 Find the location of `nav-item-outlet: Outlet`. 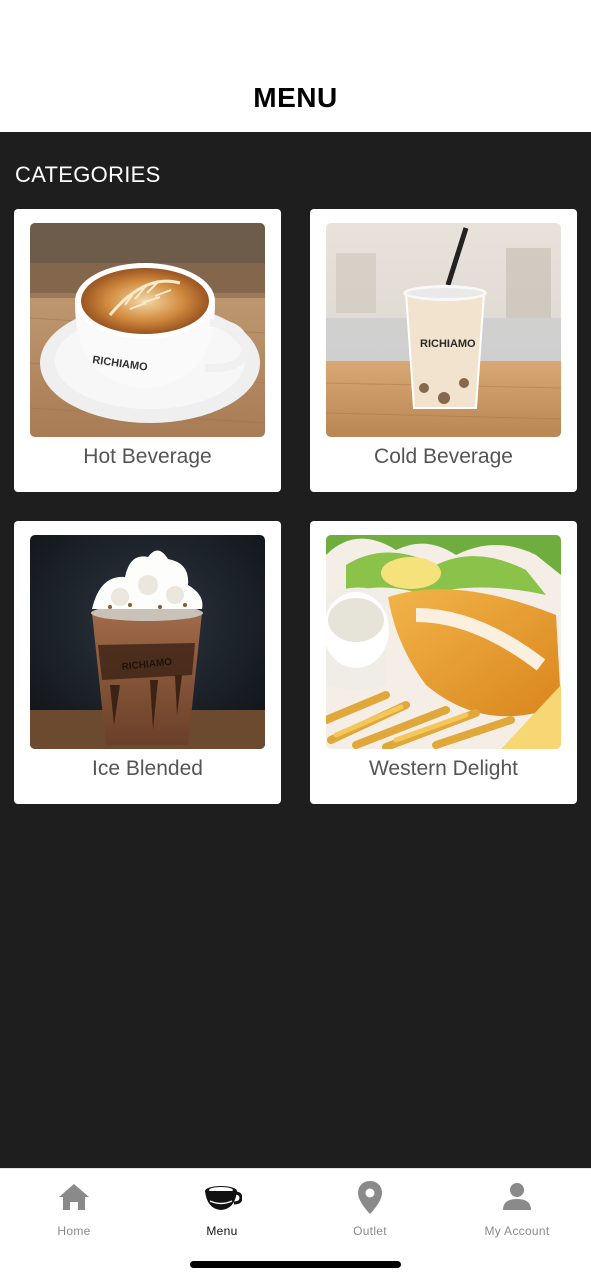

nav-item-outlet: Outlet is located at coordinates (370, 1209).